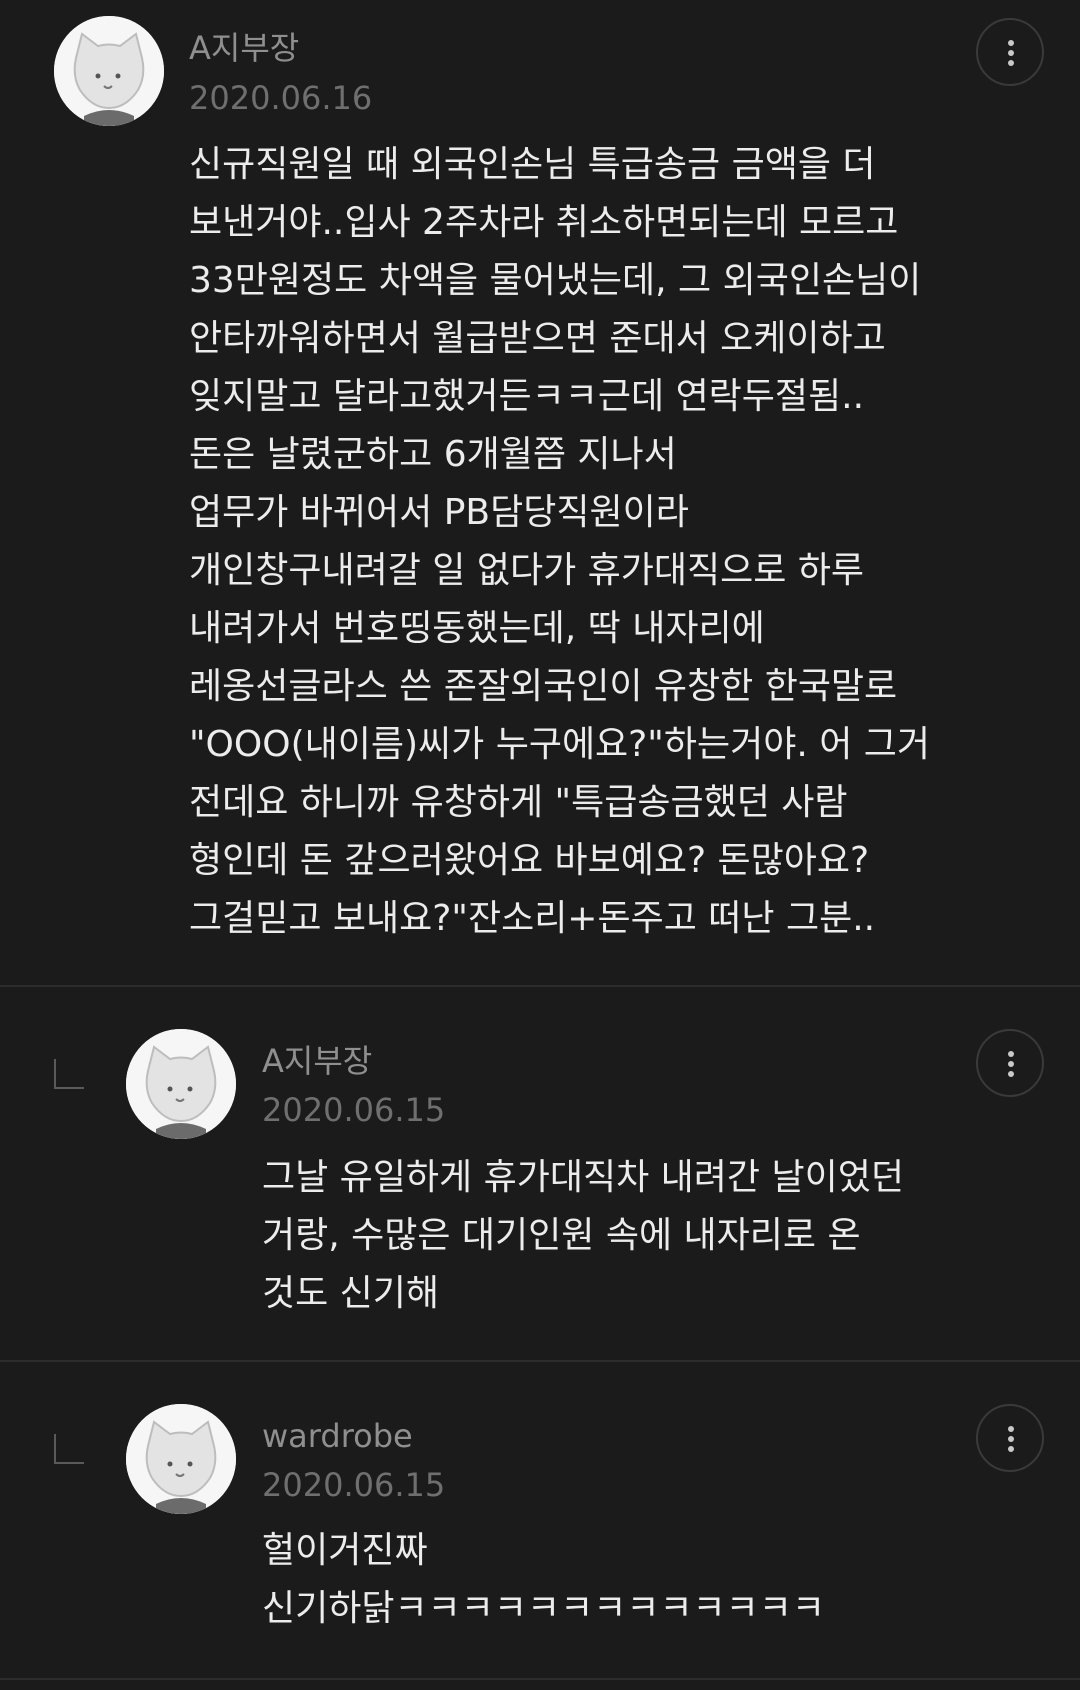 This screenshot has height=1690, width=1080. I want to click on comment-line: 그날 유일하게 휴가대직차 내려간 날이었던, so click(583, 1177).